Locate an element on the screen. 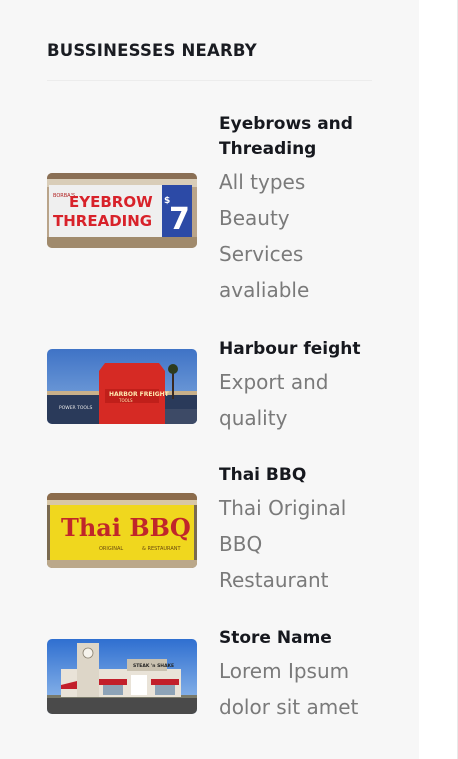 The height and width of the screenshot is (759, 458). harbor-freight-image: HARBOR FREIGHT TOOLS POWER TOOLS is located at coordinates (122, 386).